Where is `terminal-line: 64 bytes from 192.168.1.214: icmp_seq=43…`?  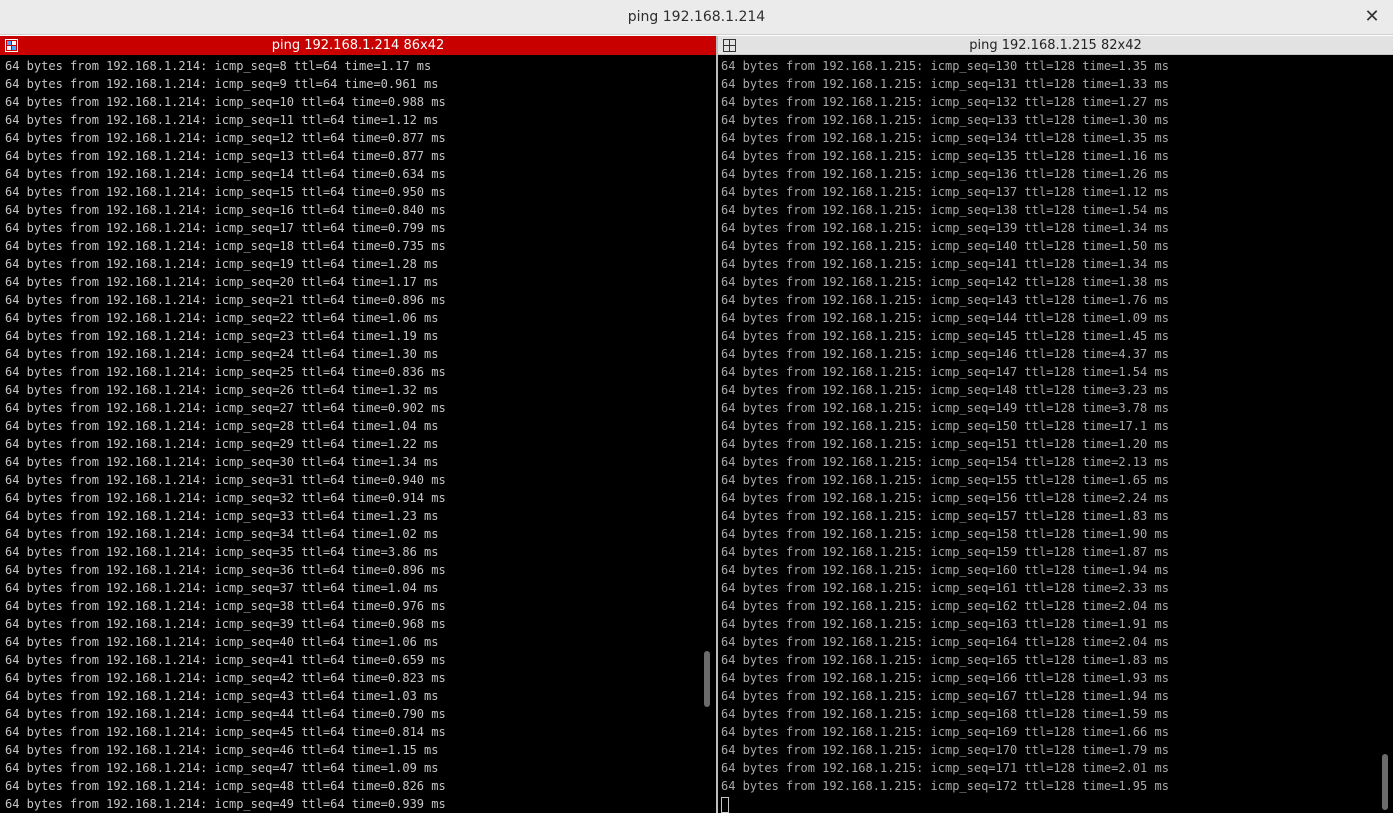
terminal-line: 64 bytes from 192.168.1.214: icmp_seq=43… is located at coordinates (222, 696).